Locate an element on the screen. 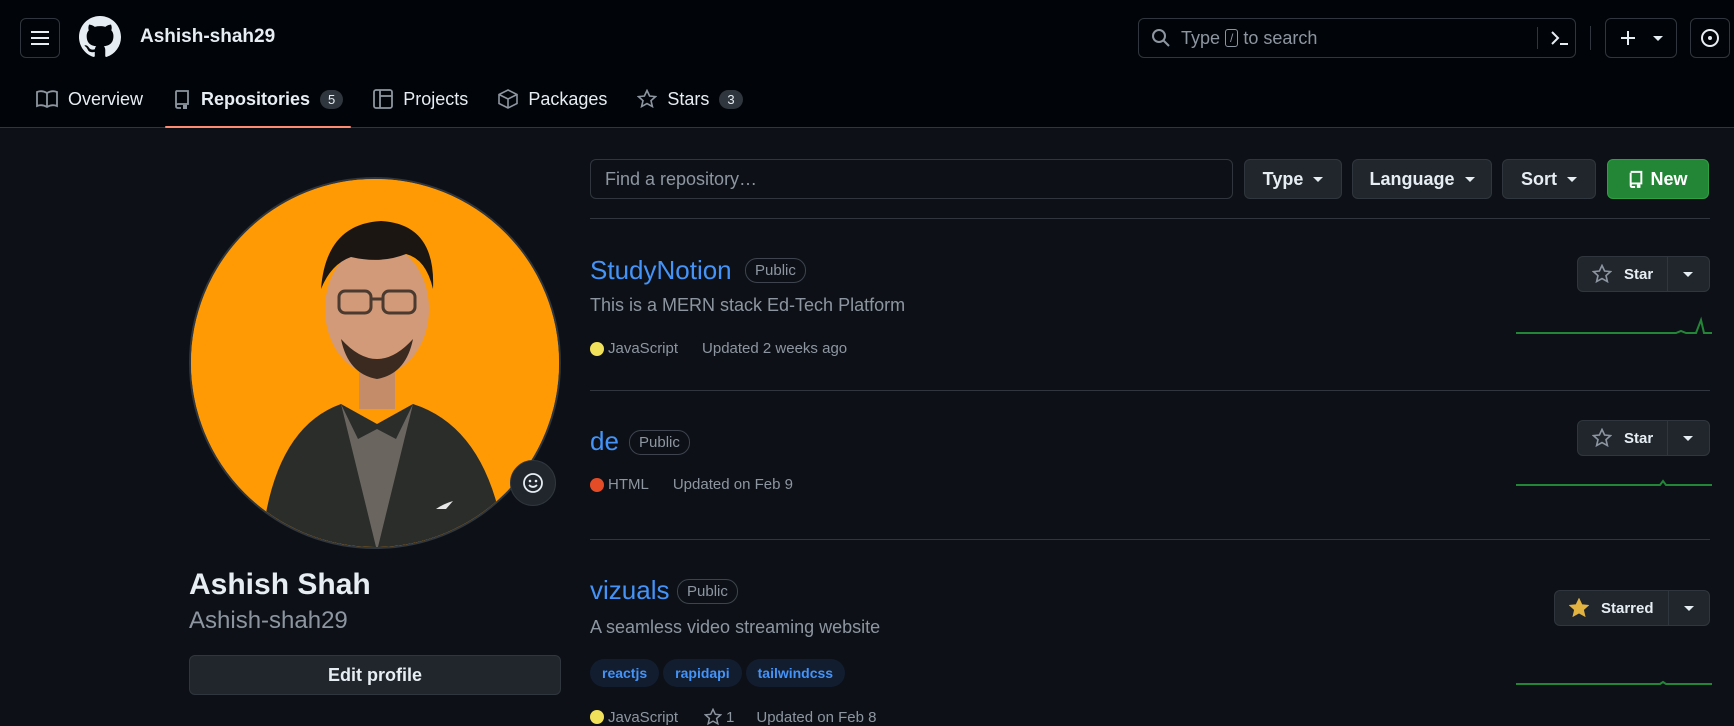 The height and width of the screenshot is (726, 1734). topic-tag: reactjs is located at coordinates (625, 673).